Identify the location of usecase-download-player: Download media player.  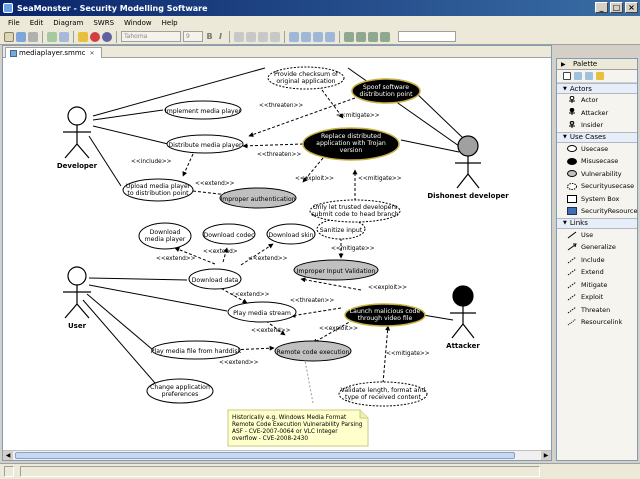
(165, 236).